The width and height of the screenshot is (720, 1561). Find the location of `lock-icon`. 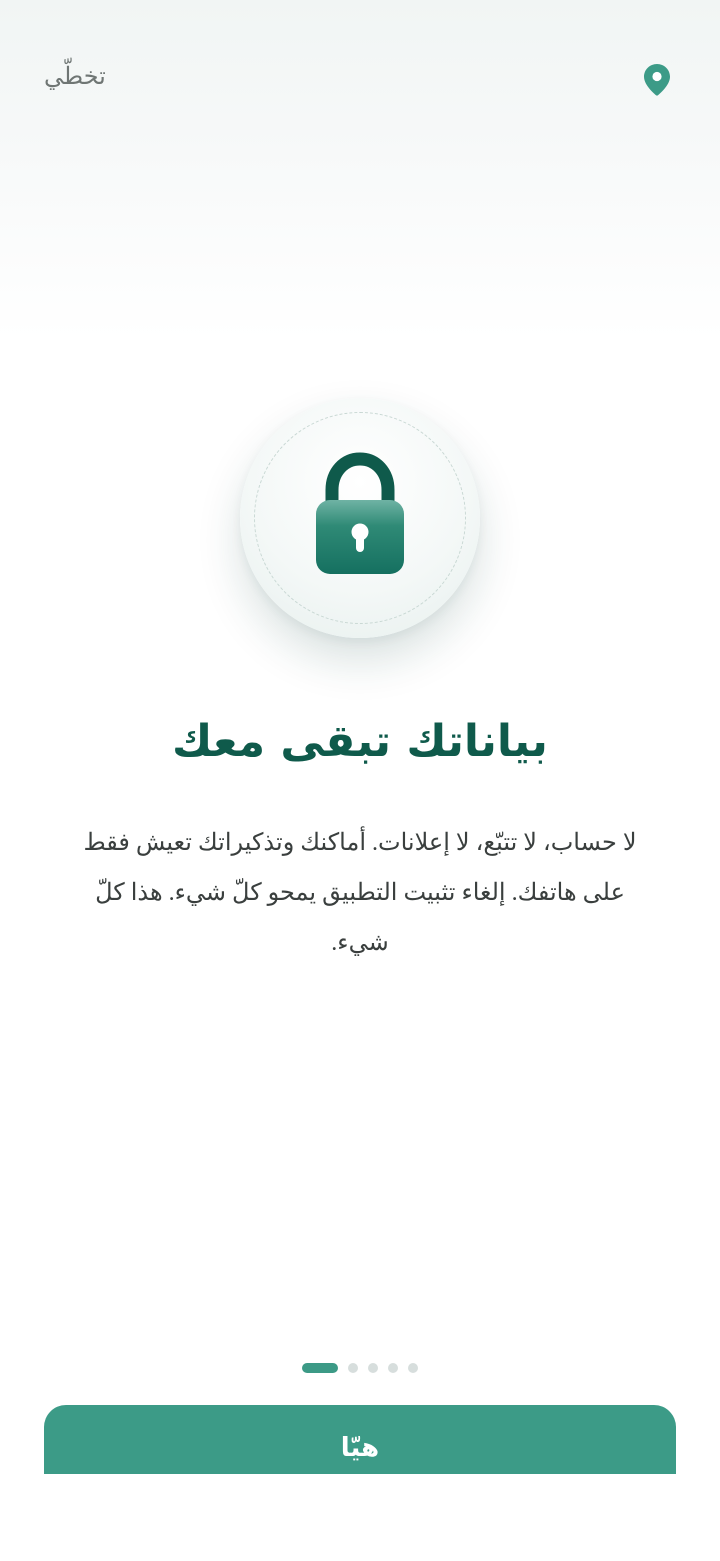

lock-icon is located at coordinates (360, 513).